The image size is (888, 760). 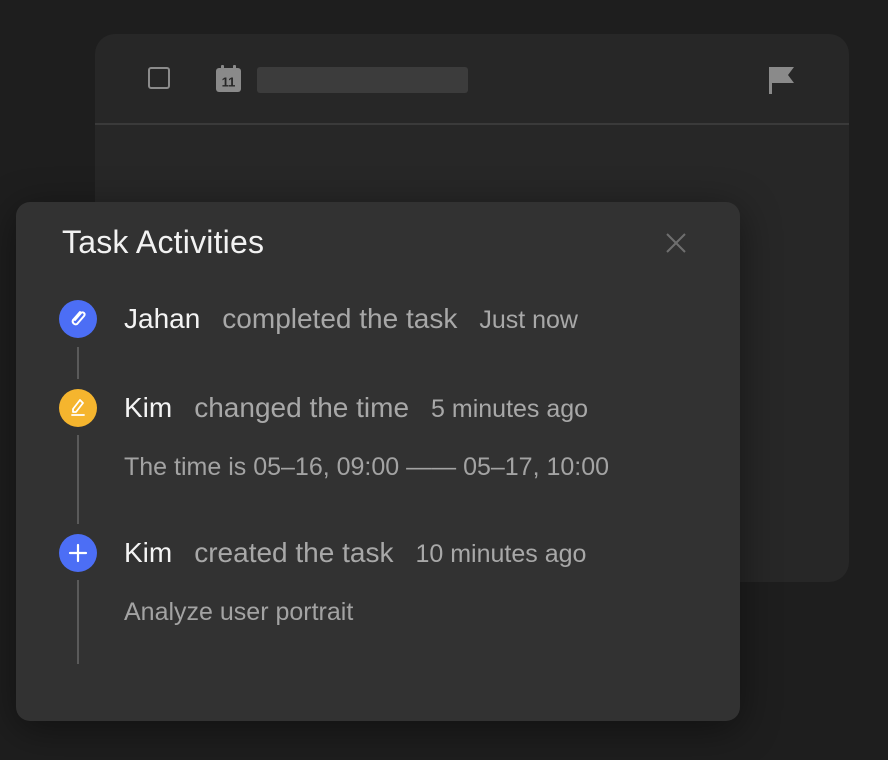 I want to click on flag-icon, so click(x=782, y=80).